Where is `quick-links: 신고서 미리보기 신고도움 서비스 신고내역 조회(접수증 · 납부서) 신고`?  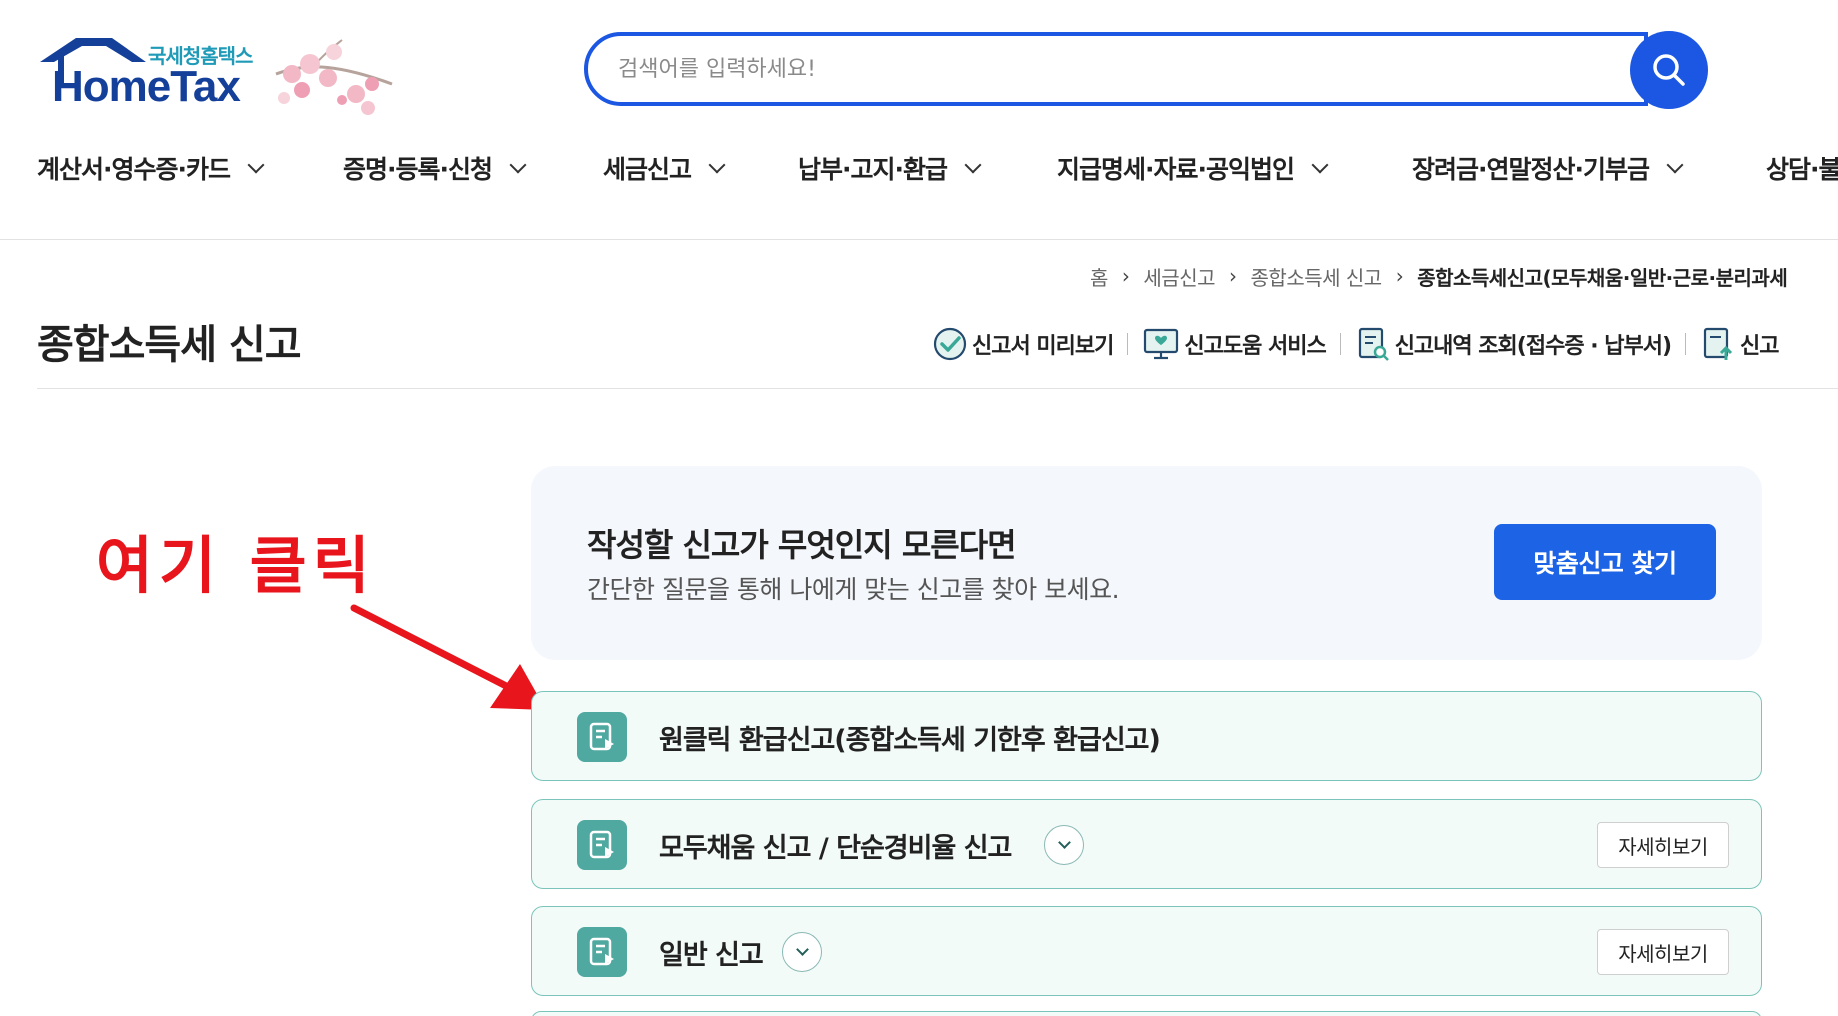 quick-links: 신고서 미리보기 신고도움 서비스 신고내역 조회(접수증 · 납부서) 신고 is located at coordinates (1356, 344).